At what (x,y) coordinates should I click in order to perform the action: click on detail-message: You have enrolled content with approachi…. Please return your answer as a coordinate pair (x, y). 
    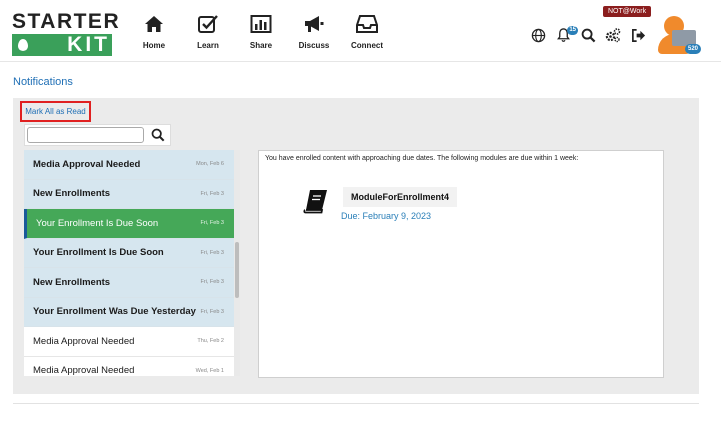
    Looking at the image, I should click on (422, 158).